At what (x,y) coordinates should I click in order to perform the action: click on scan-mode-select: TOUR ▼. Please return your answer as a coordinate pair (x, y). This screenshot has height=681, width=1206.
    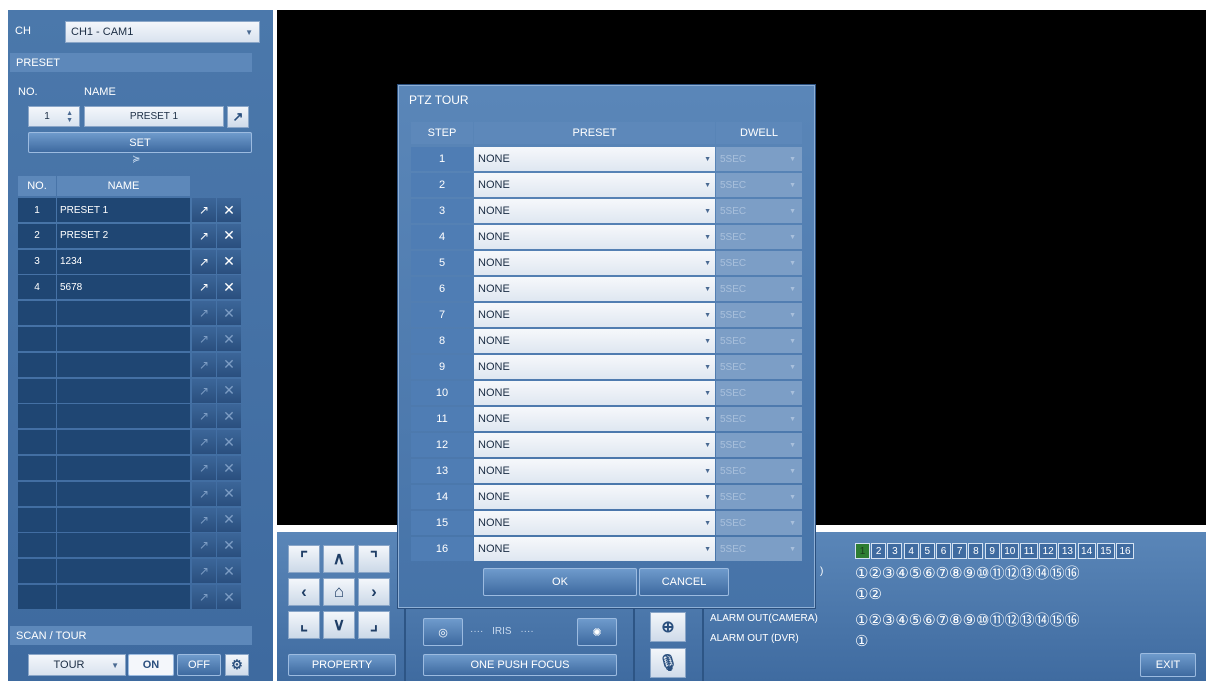
    Looking at the image, I should click on (77, 665).